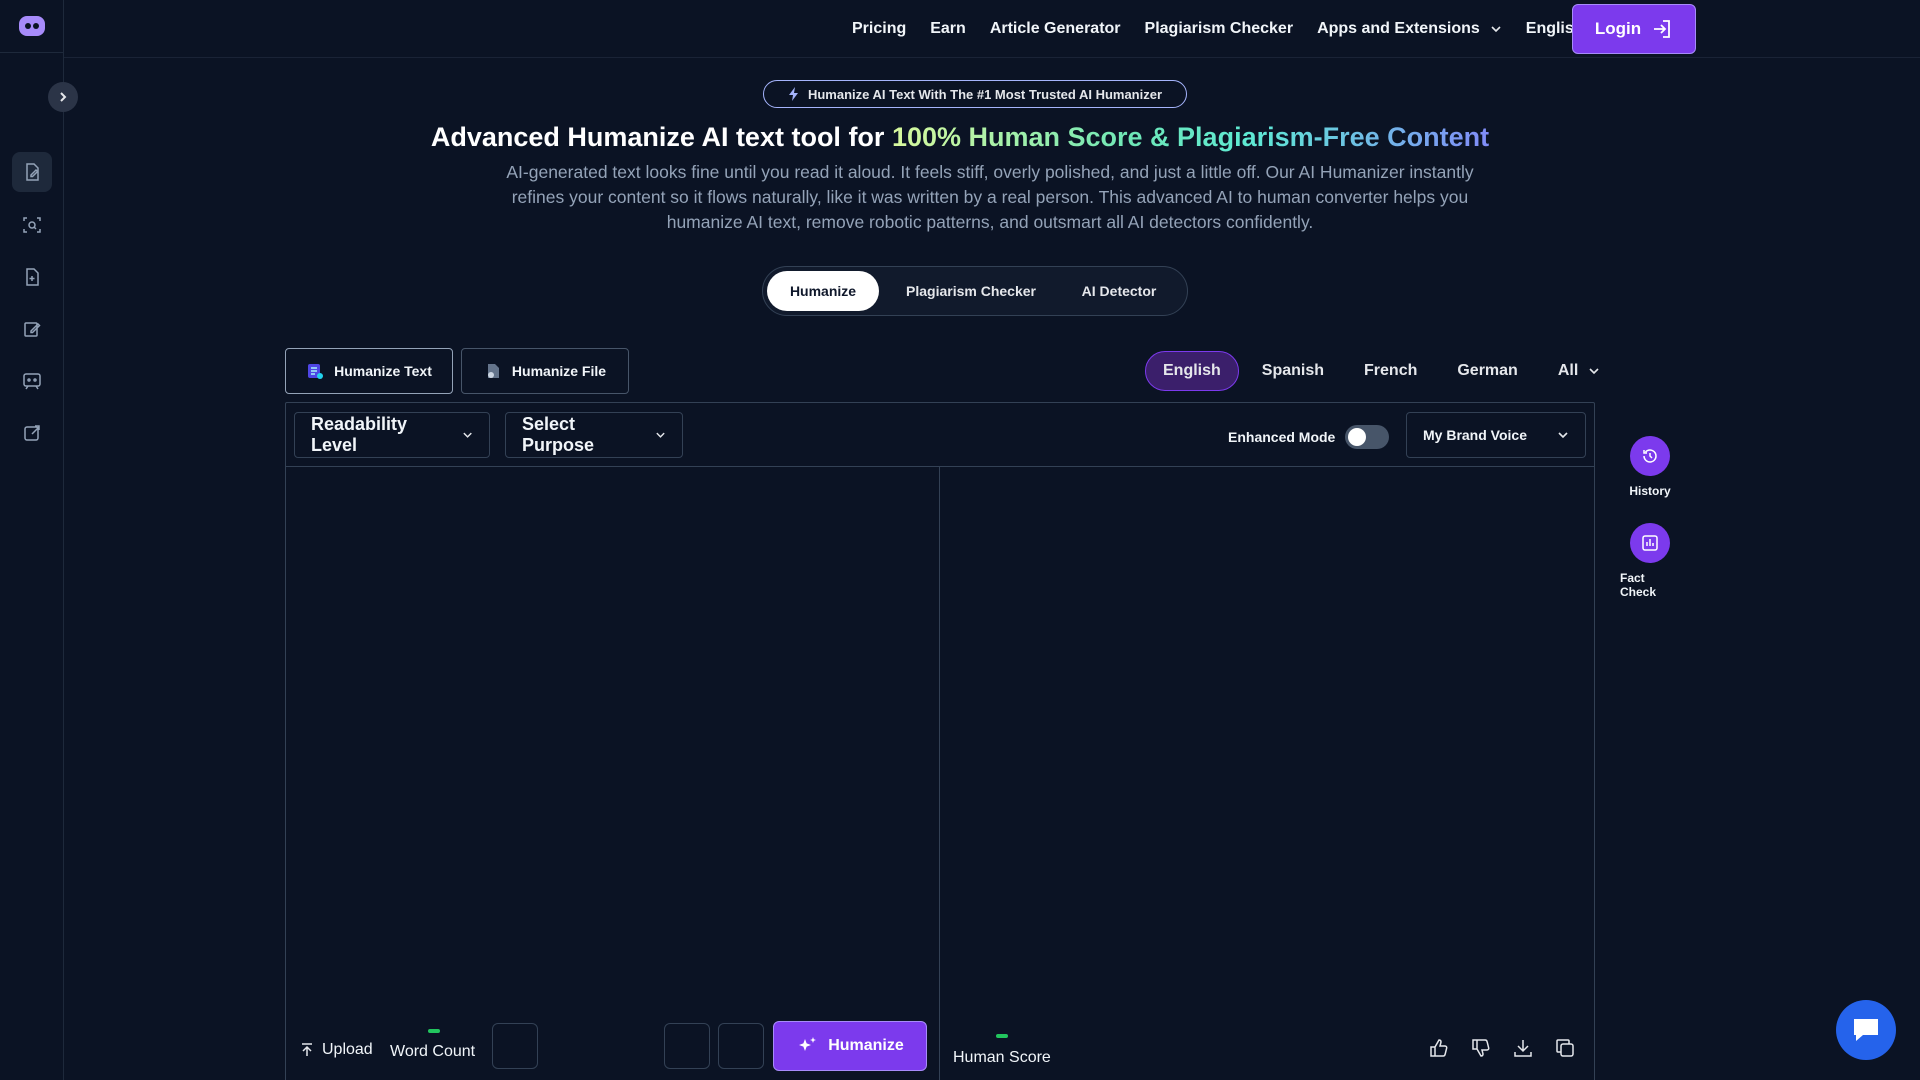 This screenshot has width=1920, height=1080. I want to click on fact-check-button, so click(1650, 543).